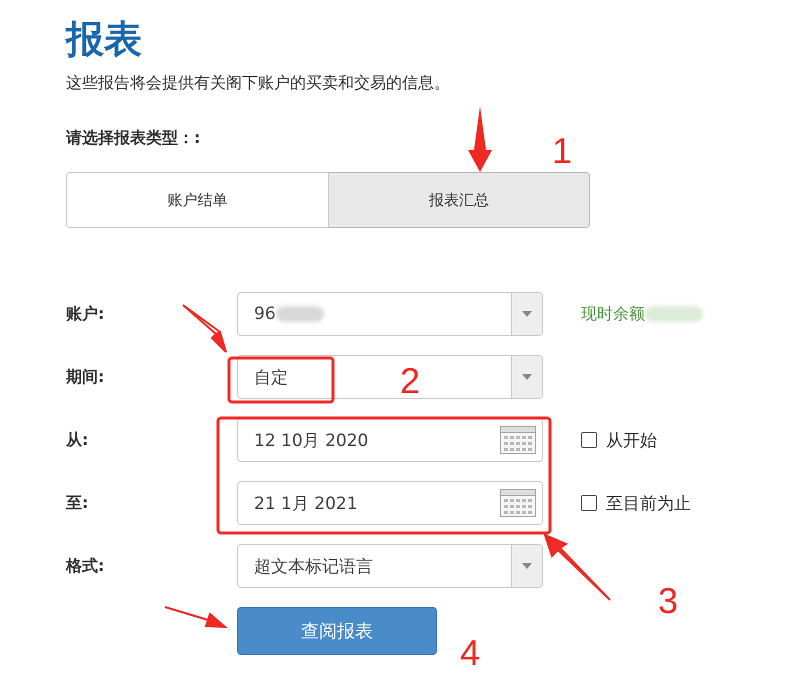 This screenshot has height=681, width=808. I want to click on dropdown-value: 自定, so click(270, 377).